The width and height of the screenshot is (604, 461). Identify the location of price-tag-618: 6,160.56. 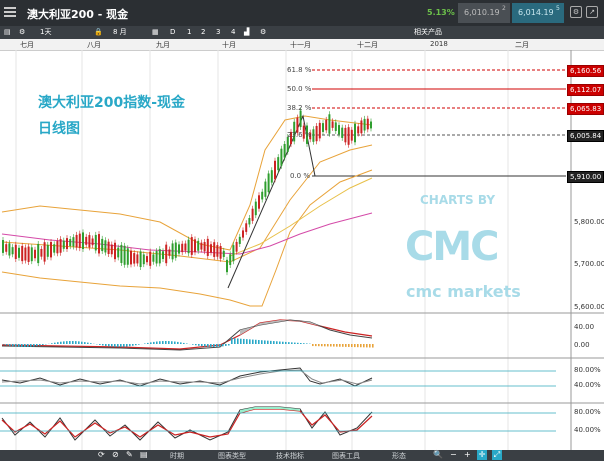
(585, 71).